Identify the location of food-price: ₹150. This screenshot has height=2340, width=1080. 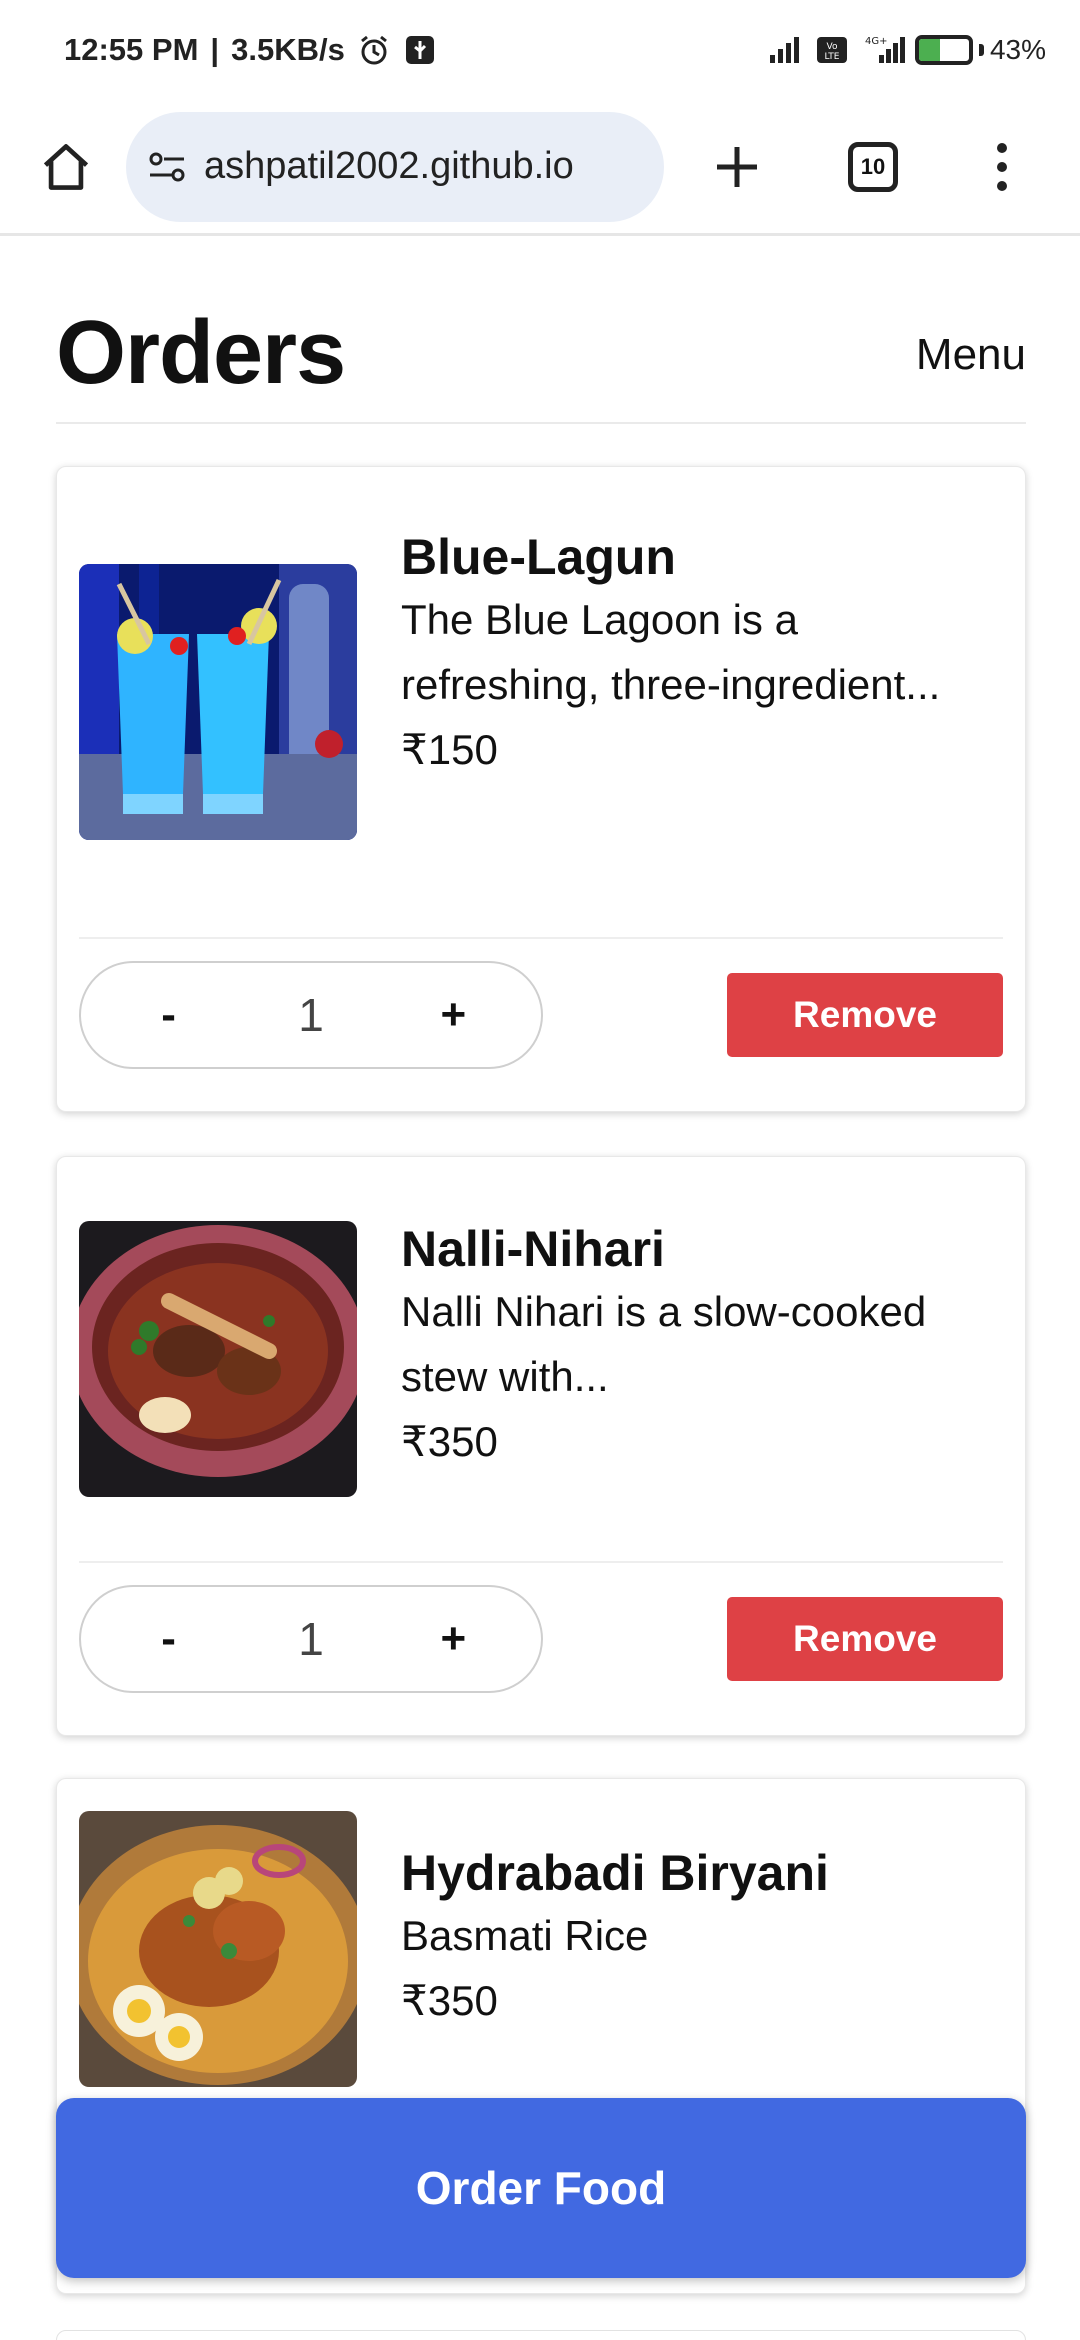
(449, 749).